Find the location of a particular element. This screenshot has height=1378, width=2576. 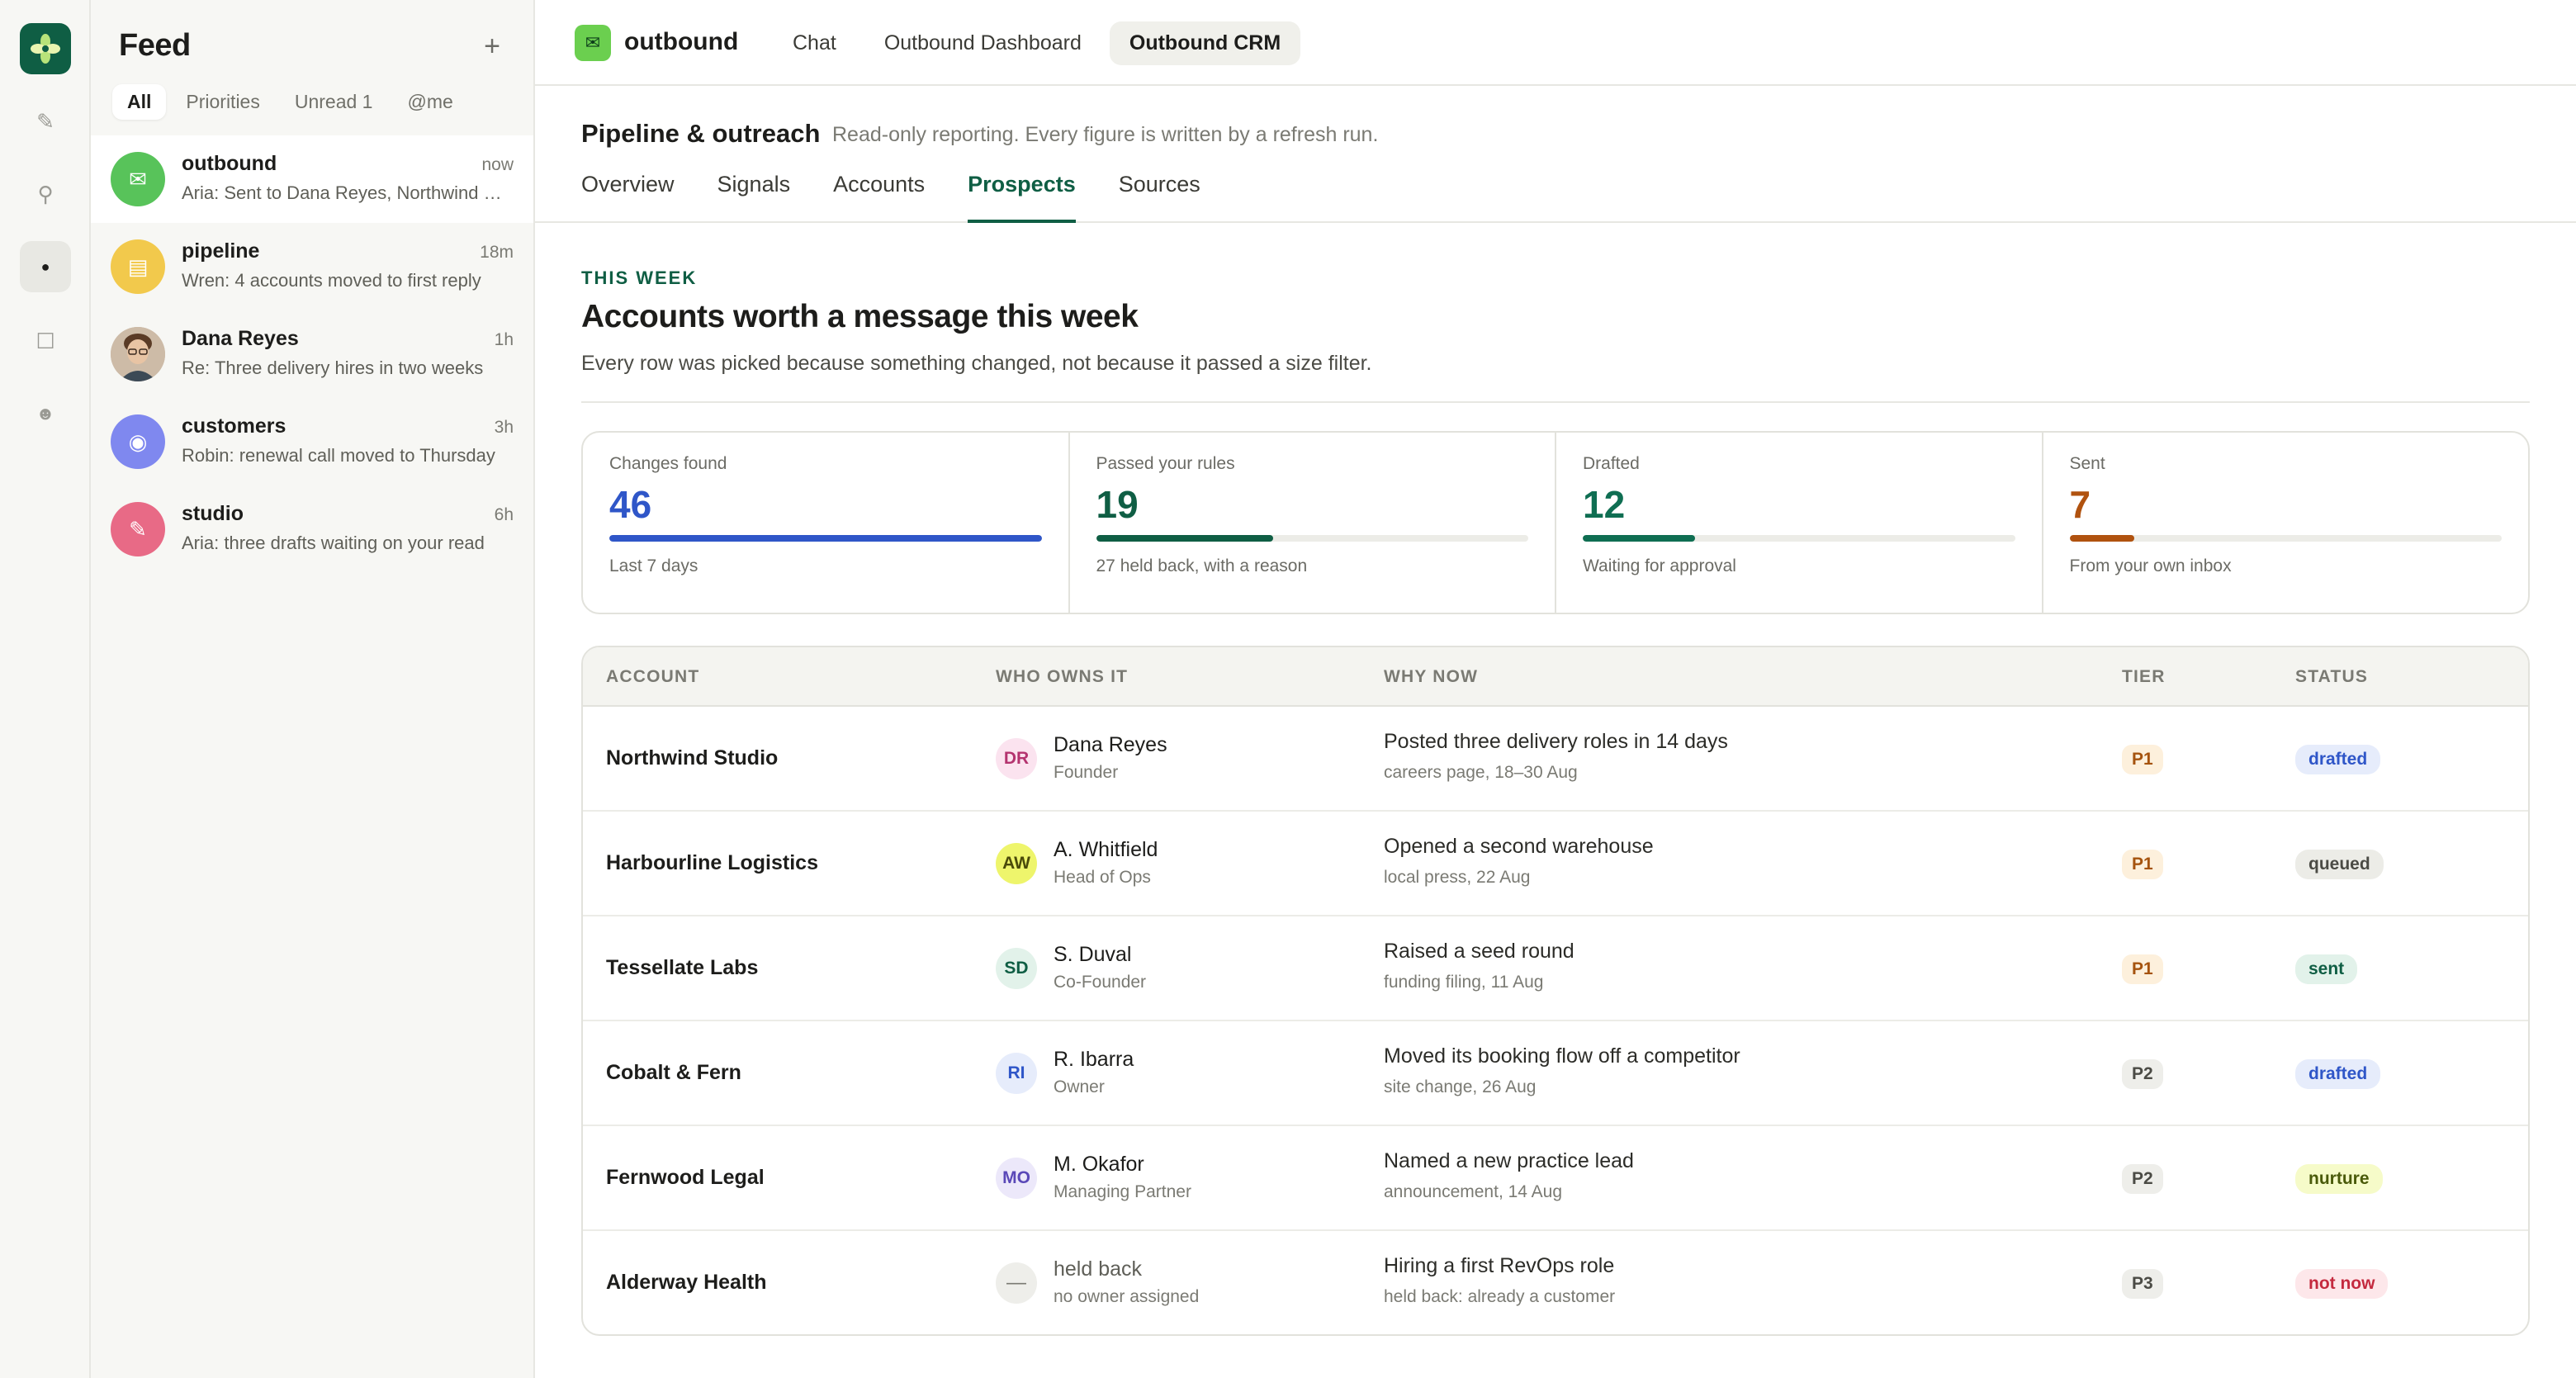

status-badge: queued is located at coordinates (2339, 864).